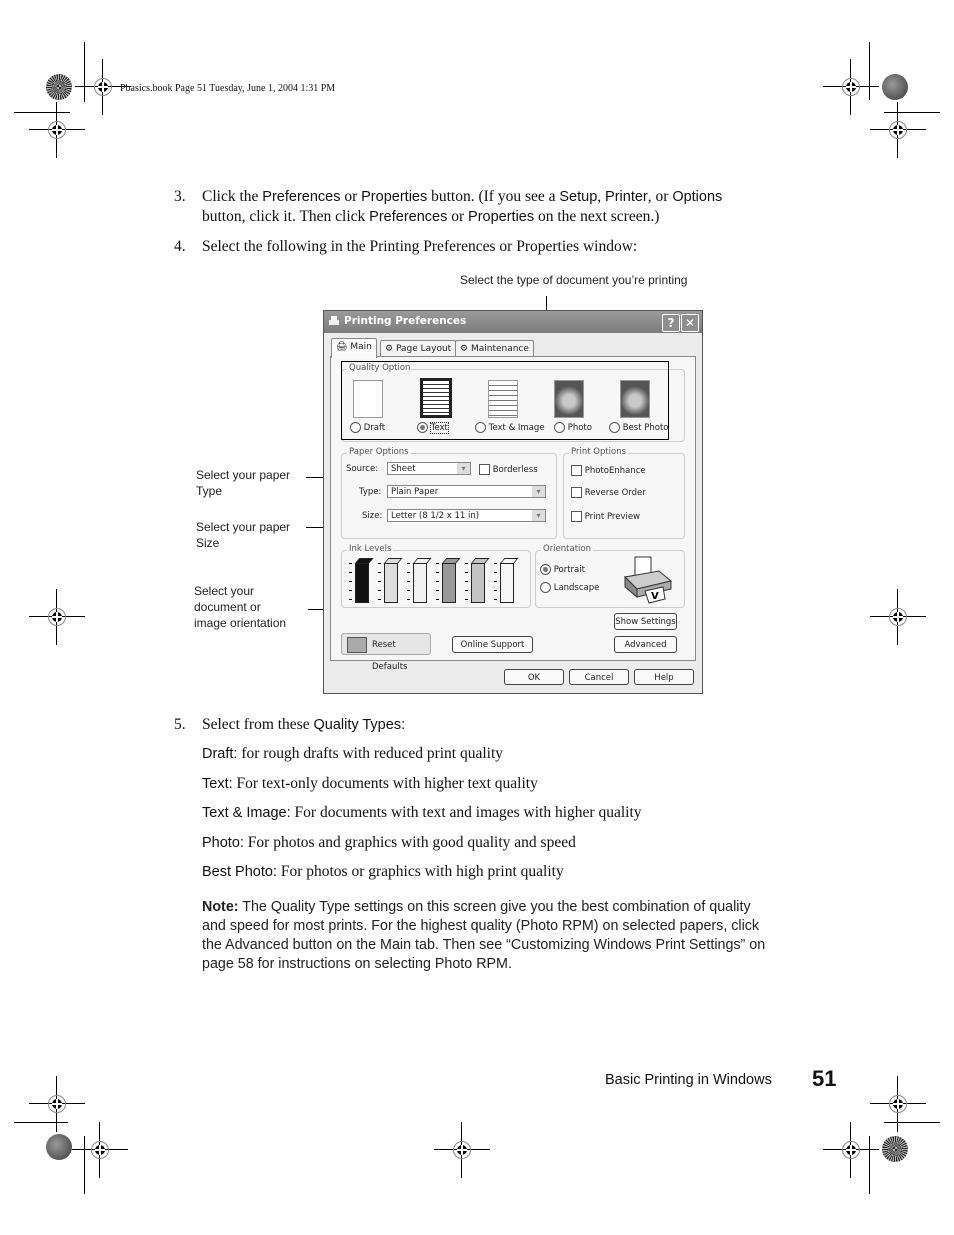  I want to click on show-settings-button: Show Settings, so click(645, 621).